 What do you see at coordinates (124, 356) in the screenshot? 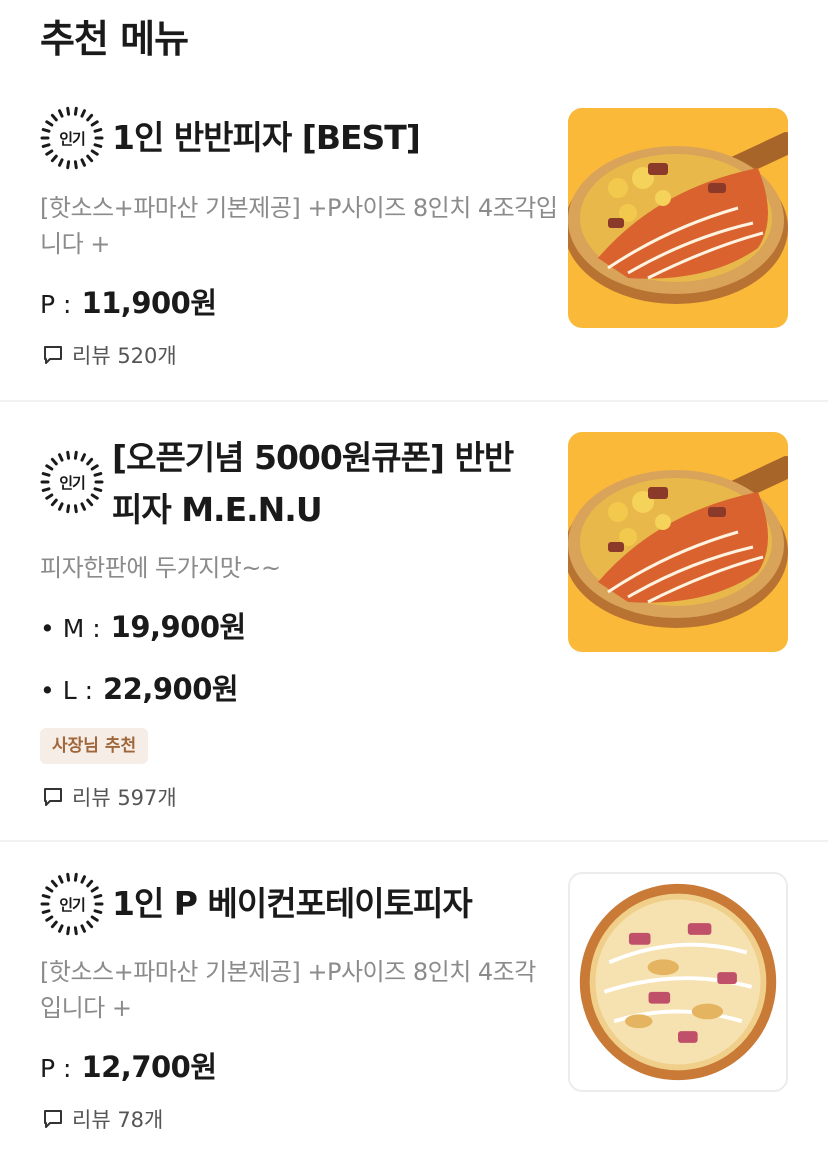
I see `review-count: 리뷰 520개` at bounding box center [124, 356].